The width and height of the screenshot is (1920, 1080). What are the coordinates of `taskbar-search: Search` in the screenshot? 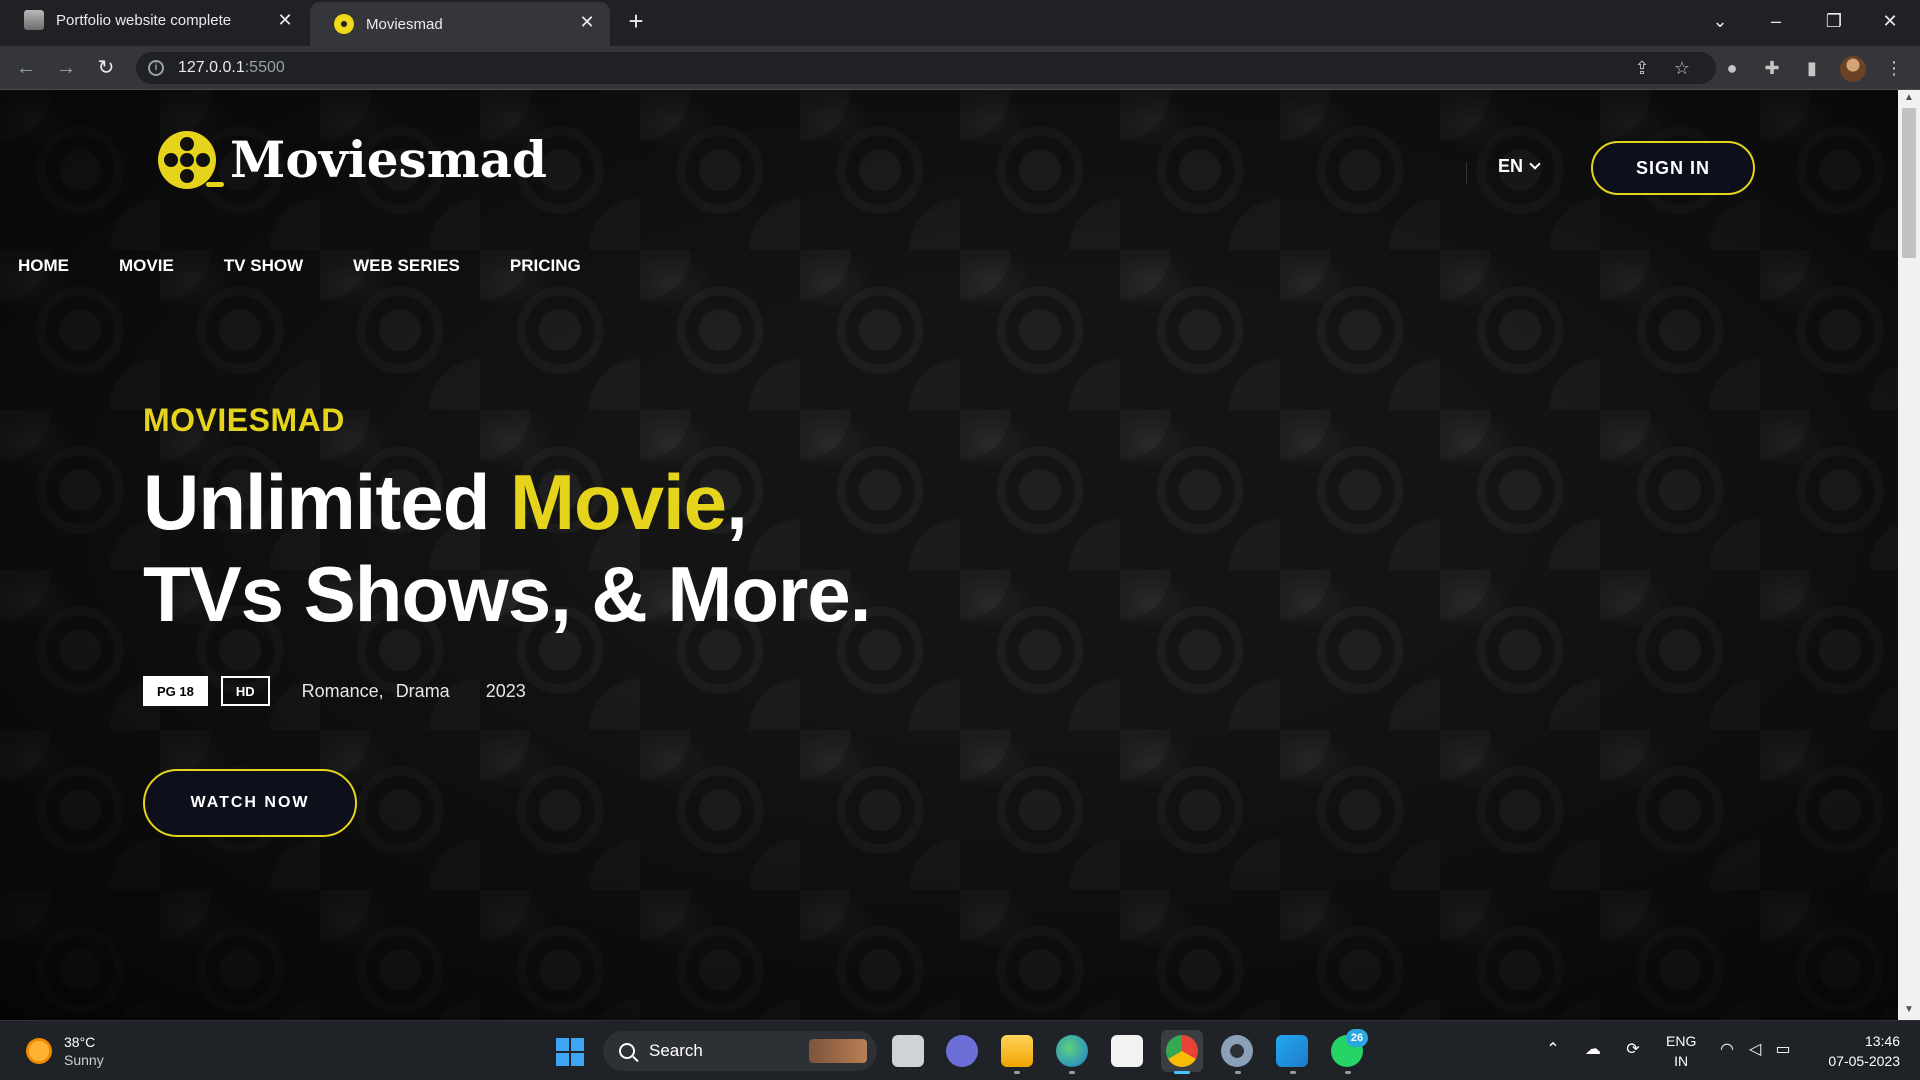 It's located at (740, 1051).